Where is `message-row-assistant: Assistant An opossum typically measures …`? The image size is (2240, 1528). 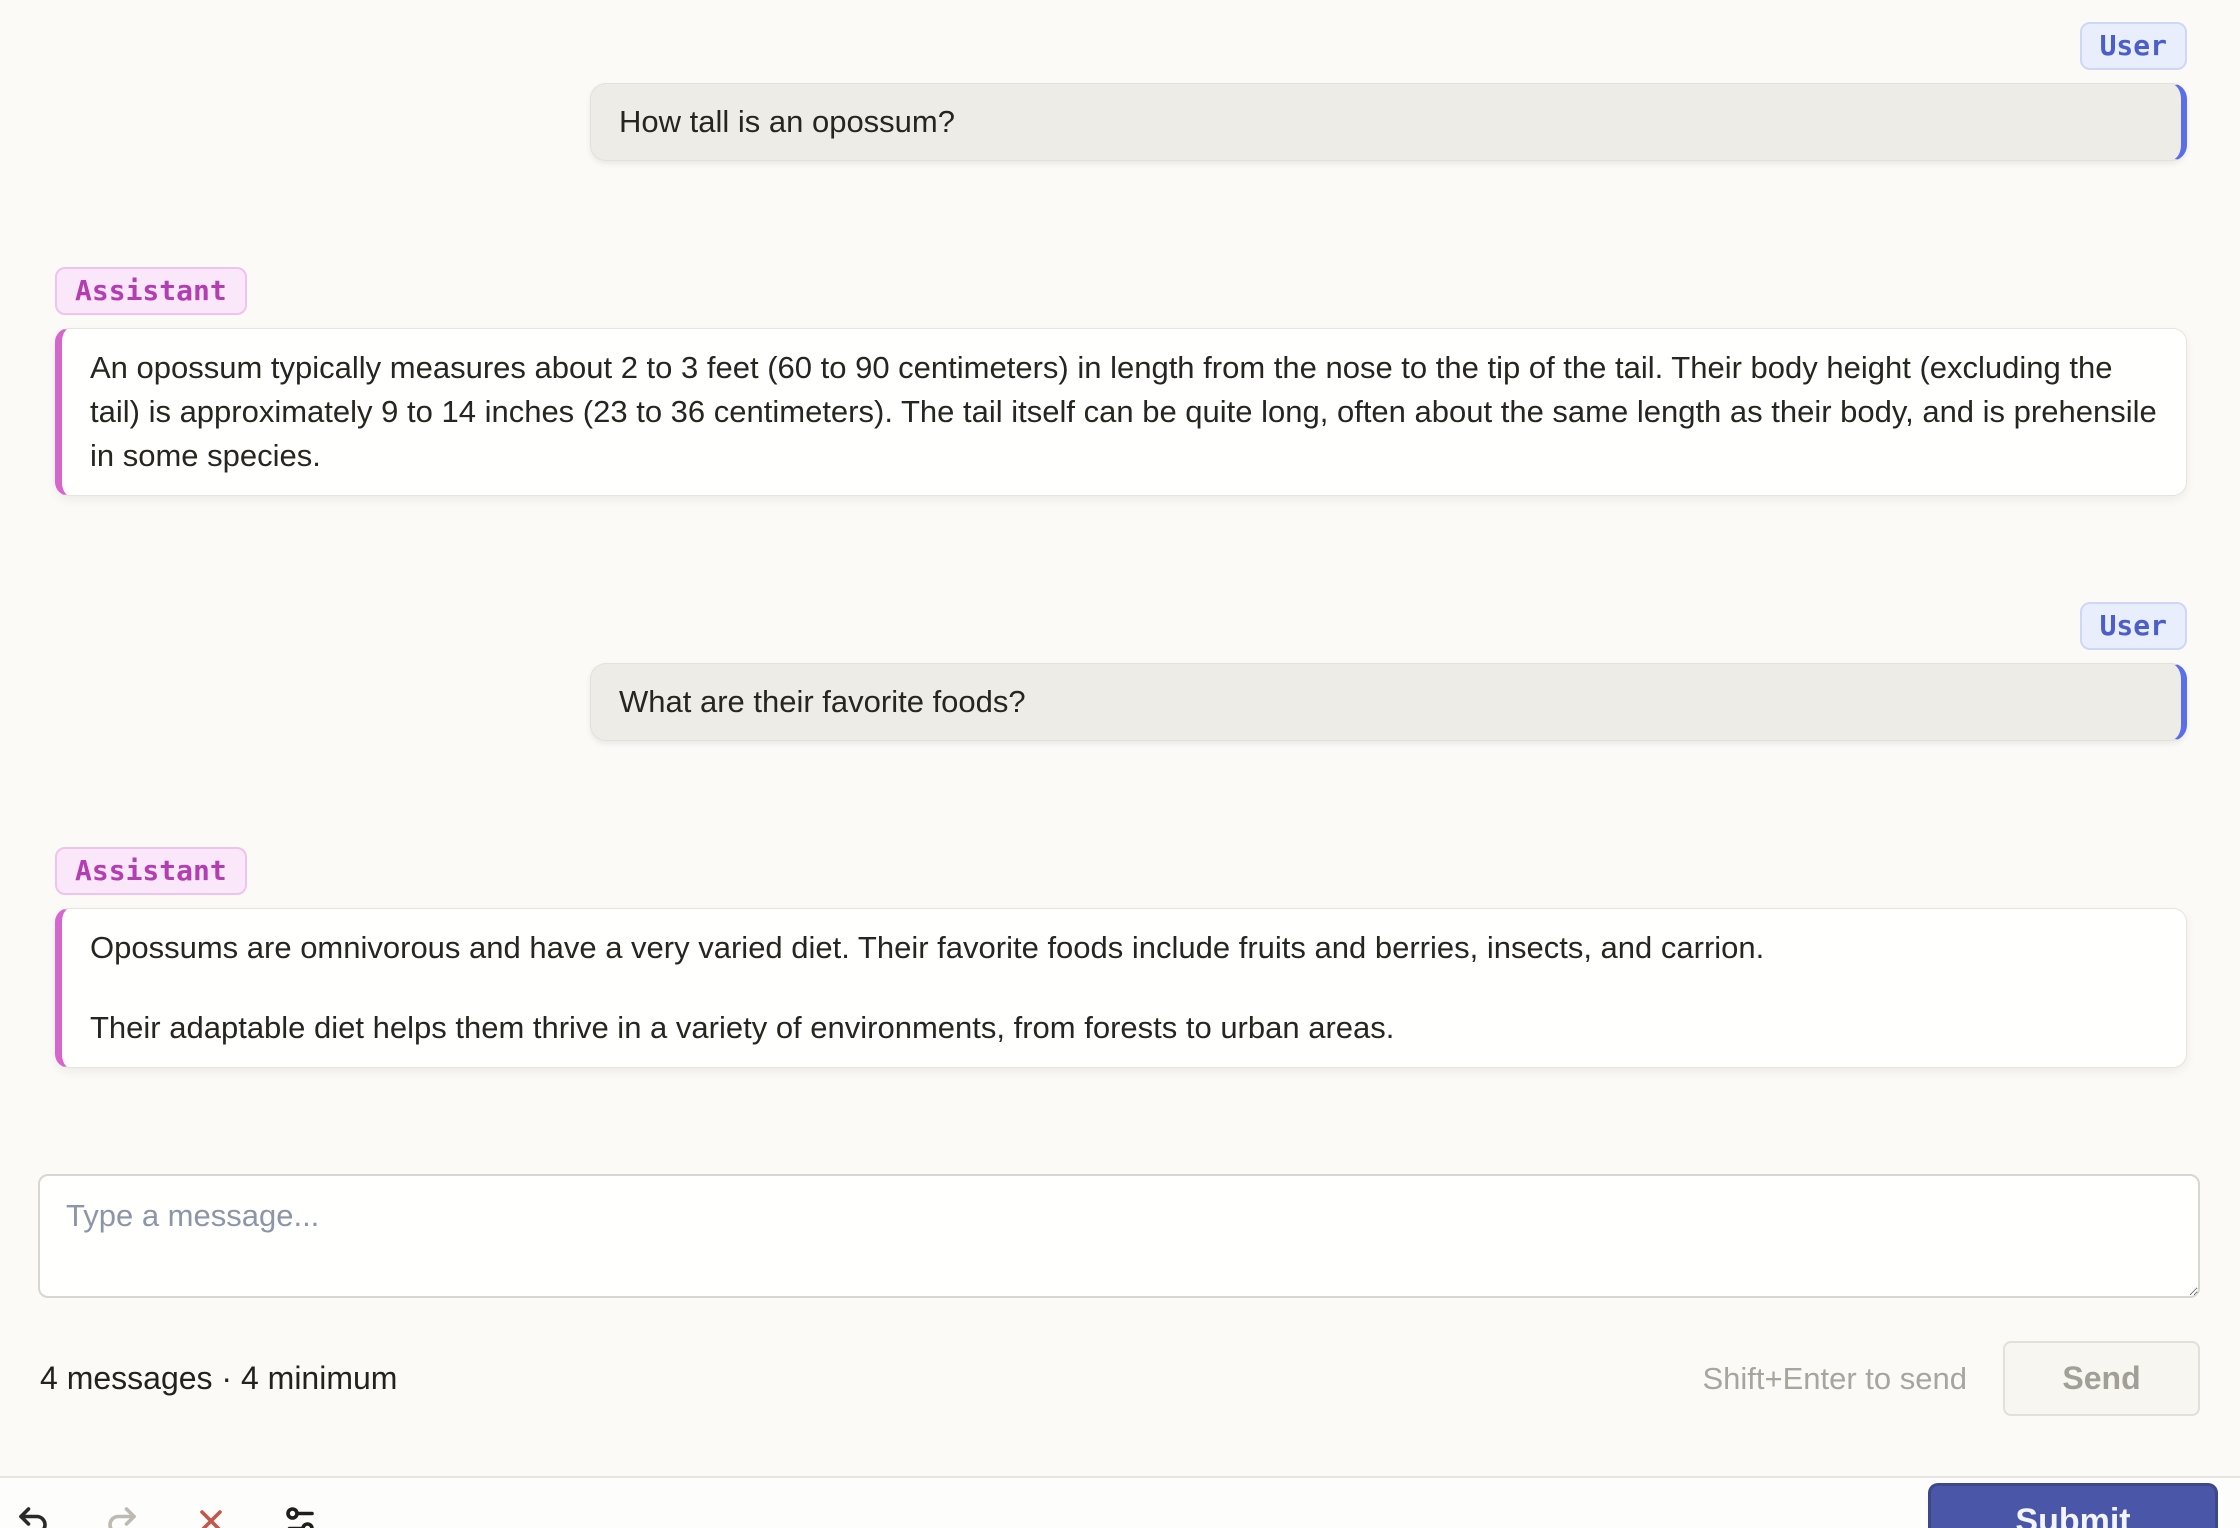
message-row-assistant: Assistant An opossum typically measures … is located at coordinates (1121, 381).